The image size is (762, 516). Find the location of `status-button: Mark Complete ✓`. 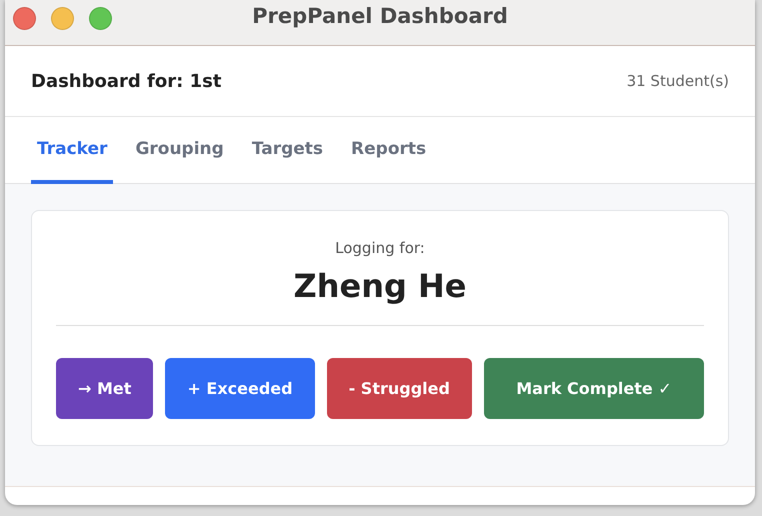

status-button: Mark Complete ✓ is located at coordinates (594, 388).